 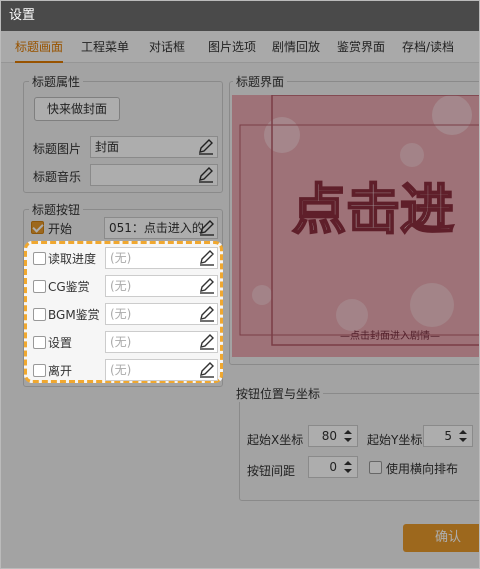 I want to click on start-label: 开始, so click(x=60, y=229).